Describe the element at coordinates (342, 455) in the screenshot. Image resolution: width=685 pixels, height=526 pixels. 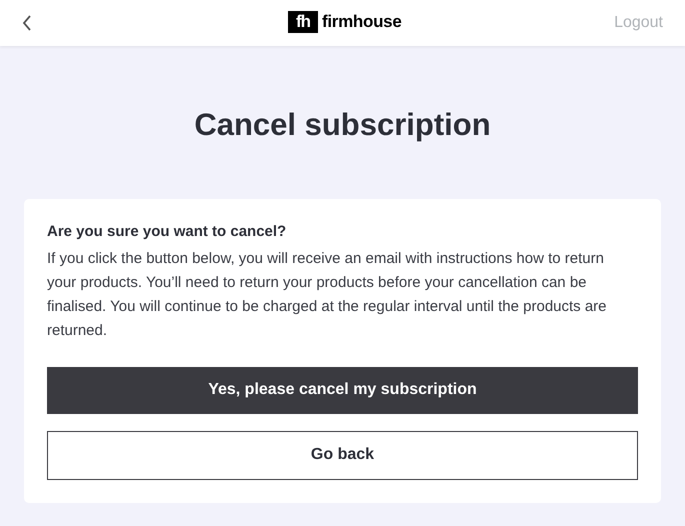
I see `go-back-button: Go back` at that location.